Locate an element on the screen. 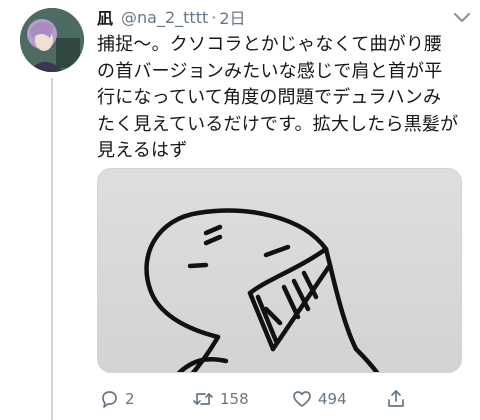  retweet-count: 158 is located at coordinates (234, 399).